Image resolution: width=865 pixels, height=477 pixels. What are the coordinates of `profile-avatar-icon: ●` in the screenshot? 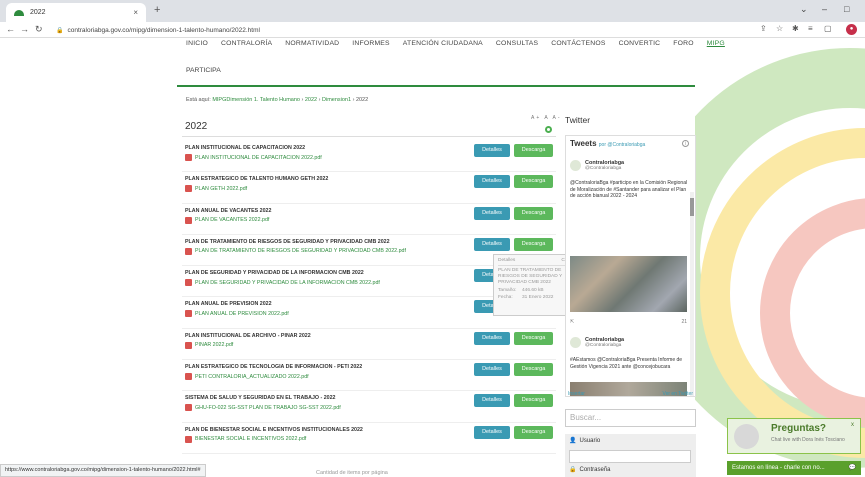 It's located at (851, 29).